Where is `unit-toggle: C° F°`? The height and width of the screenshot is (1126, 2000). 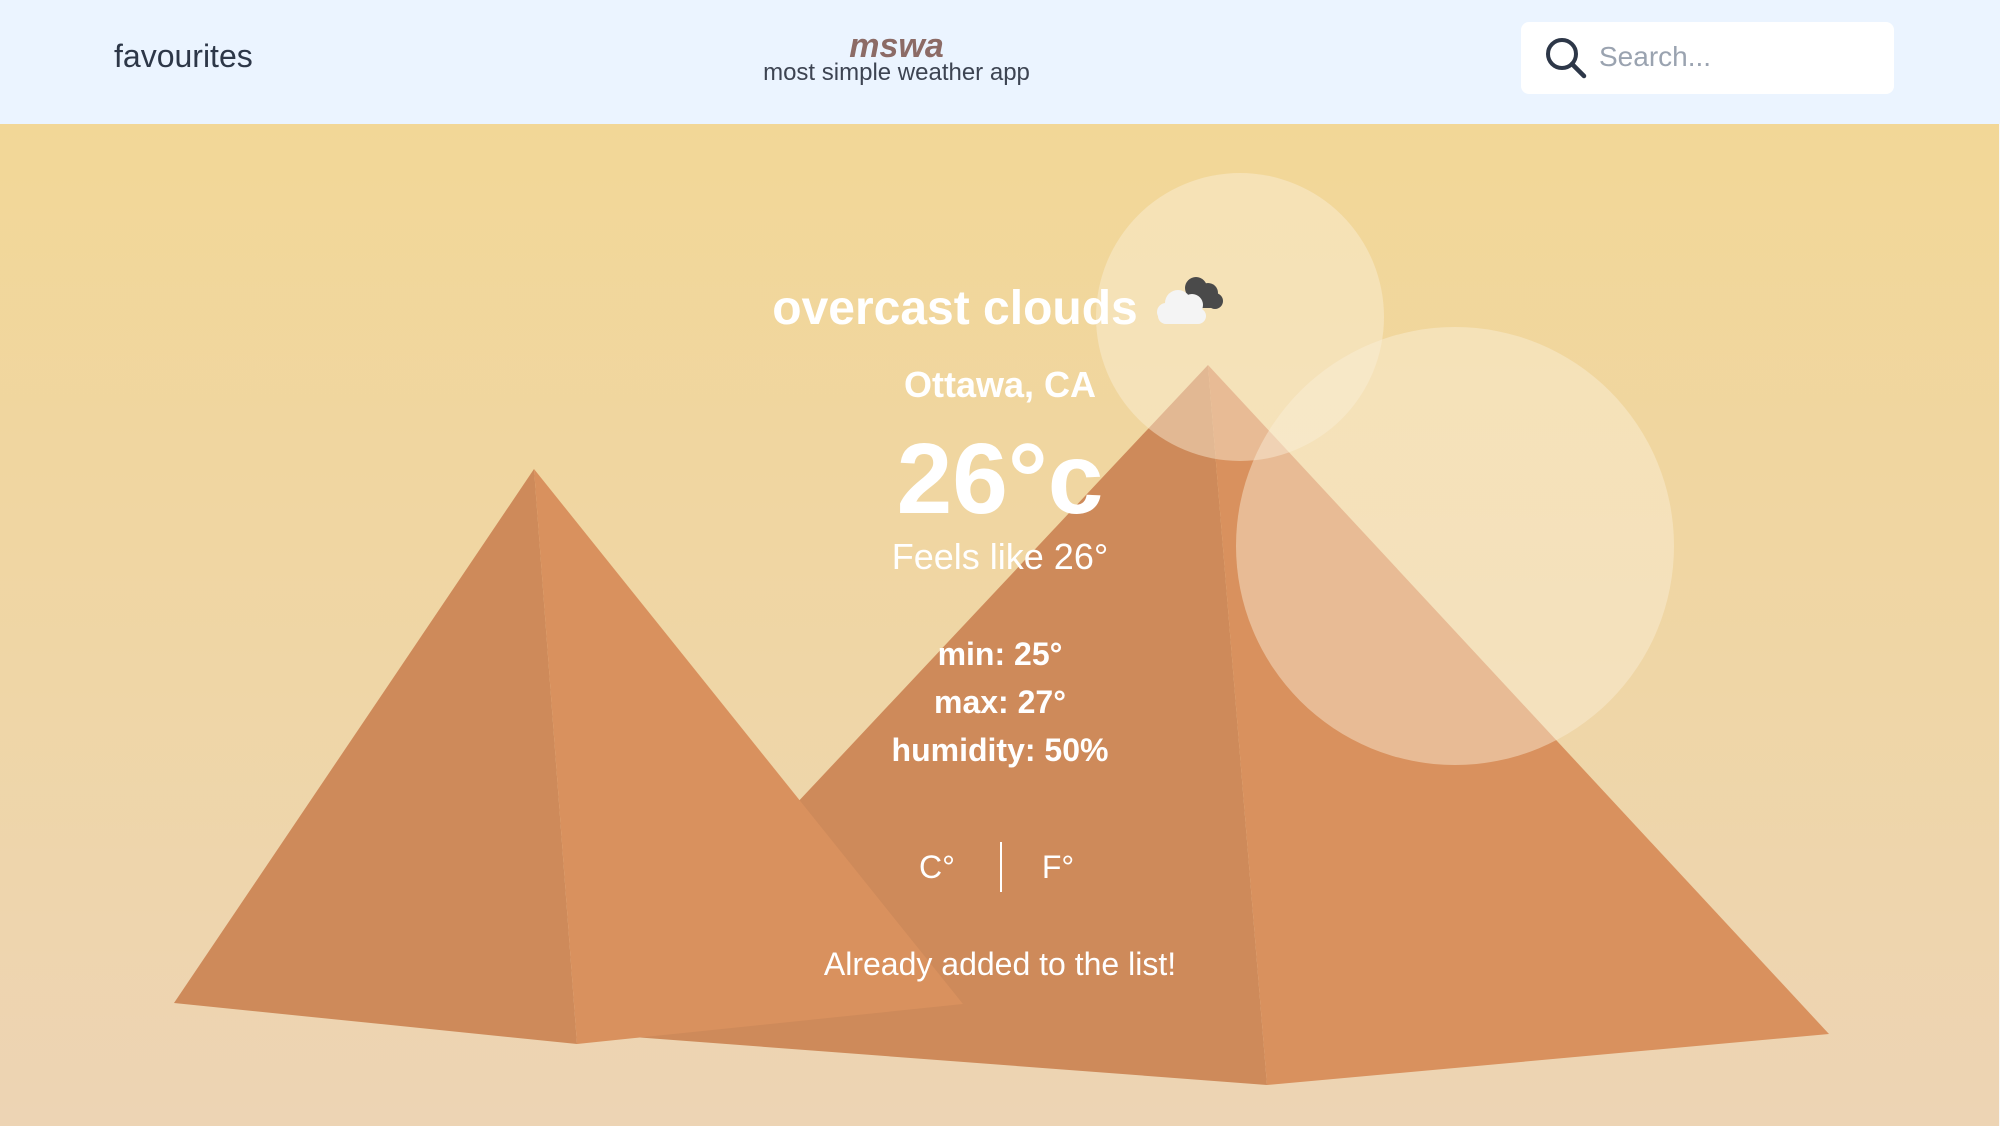 unit-toggle: C° F° is located at coordinates (999, 867).